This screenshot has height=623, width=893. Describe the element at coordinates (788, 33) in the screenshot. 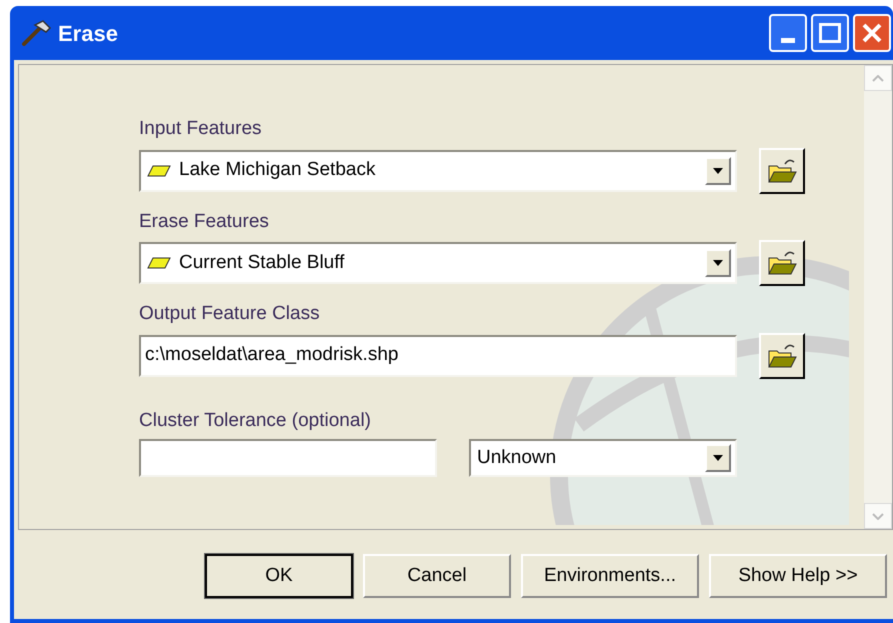

I see `minimize-button` at that location.